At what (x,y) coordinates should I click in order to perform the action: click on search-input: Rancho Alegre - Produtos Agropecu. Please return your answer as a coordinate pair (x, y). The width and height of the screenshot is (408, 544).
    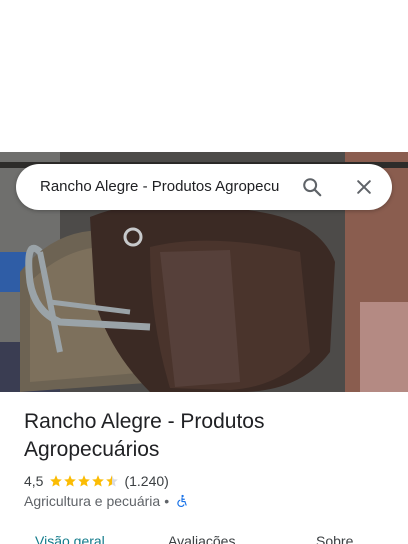
    Looking at the image, I should click on (163, 187).